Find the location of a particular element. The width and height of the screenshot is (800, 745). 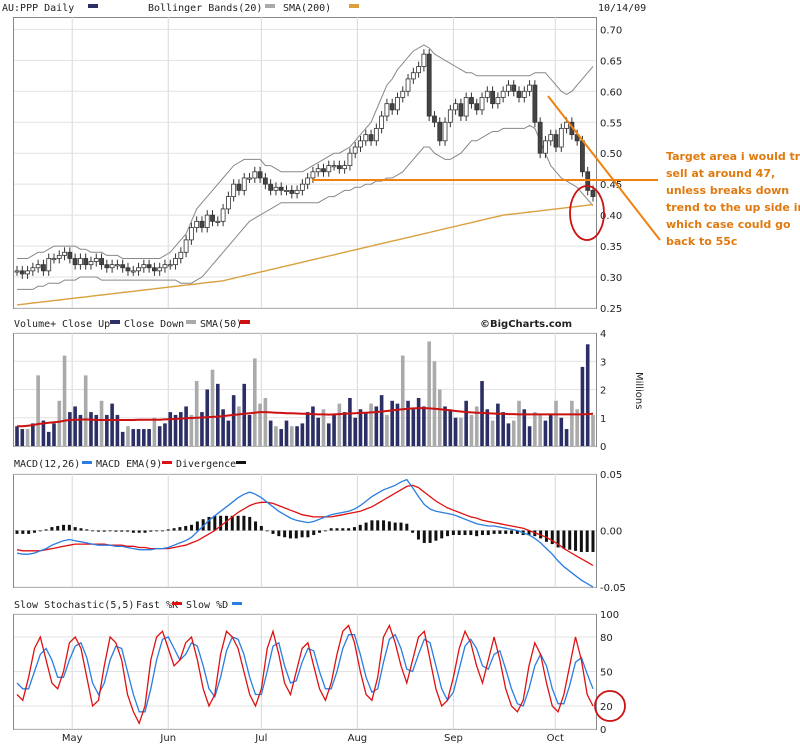

bollinger-label: Bollinger Bands(20) is located at coordinates (205, 8).